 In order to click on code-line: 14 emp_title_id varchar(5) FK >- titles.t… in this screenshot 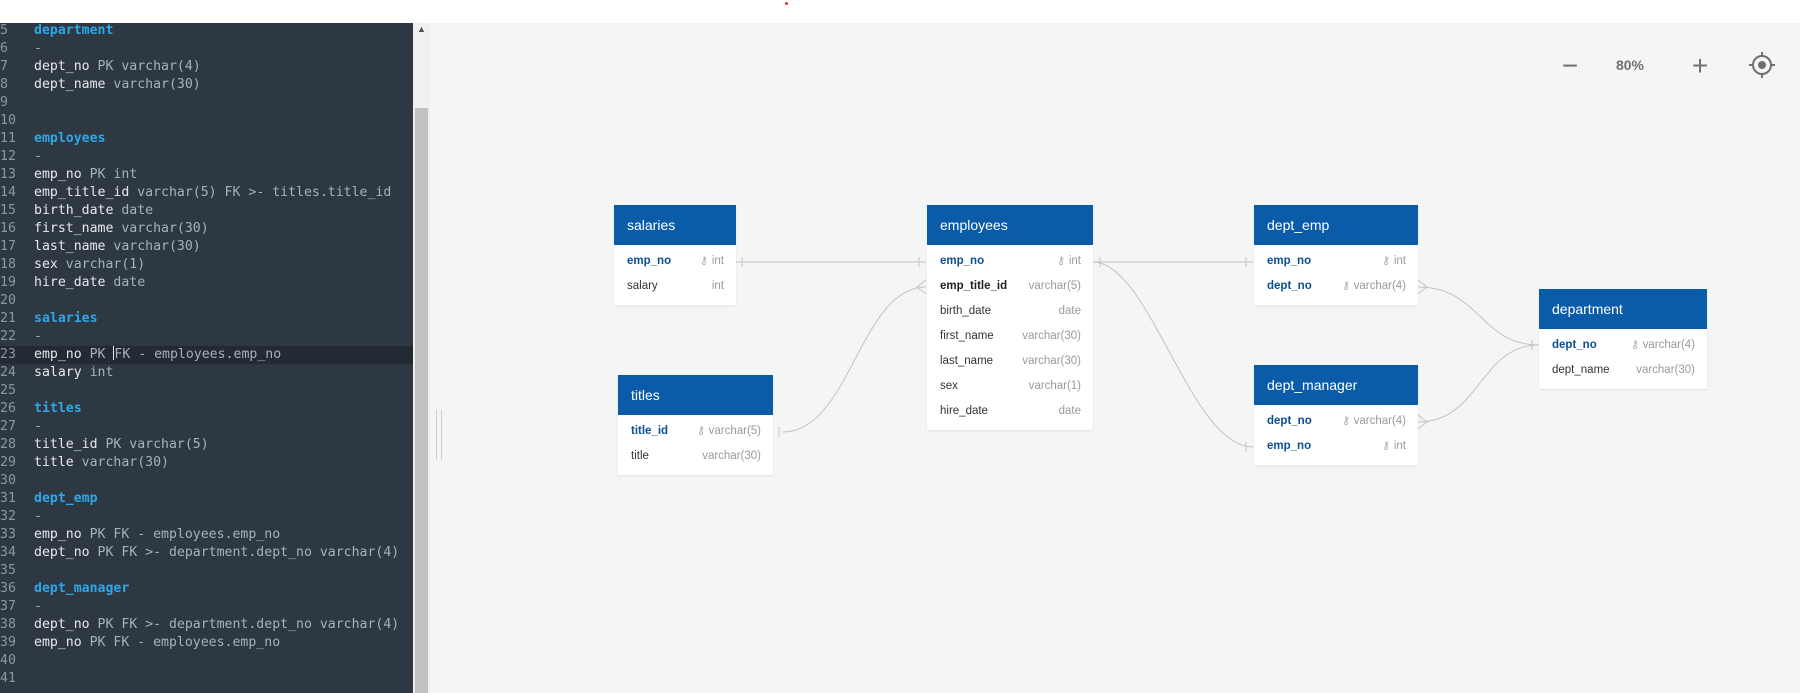, I will do `click(206, 193)`.